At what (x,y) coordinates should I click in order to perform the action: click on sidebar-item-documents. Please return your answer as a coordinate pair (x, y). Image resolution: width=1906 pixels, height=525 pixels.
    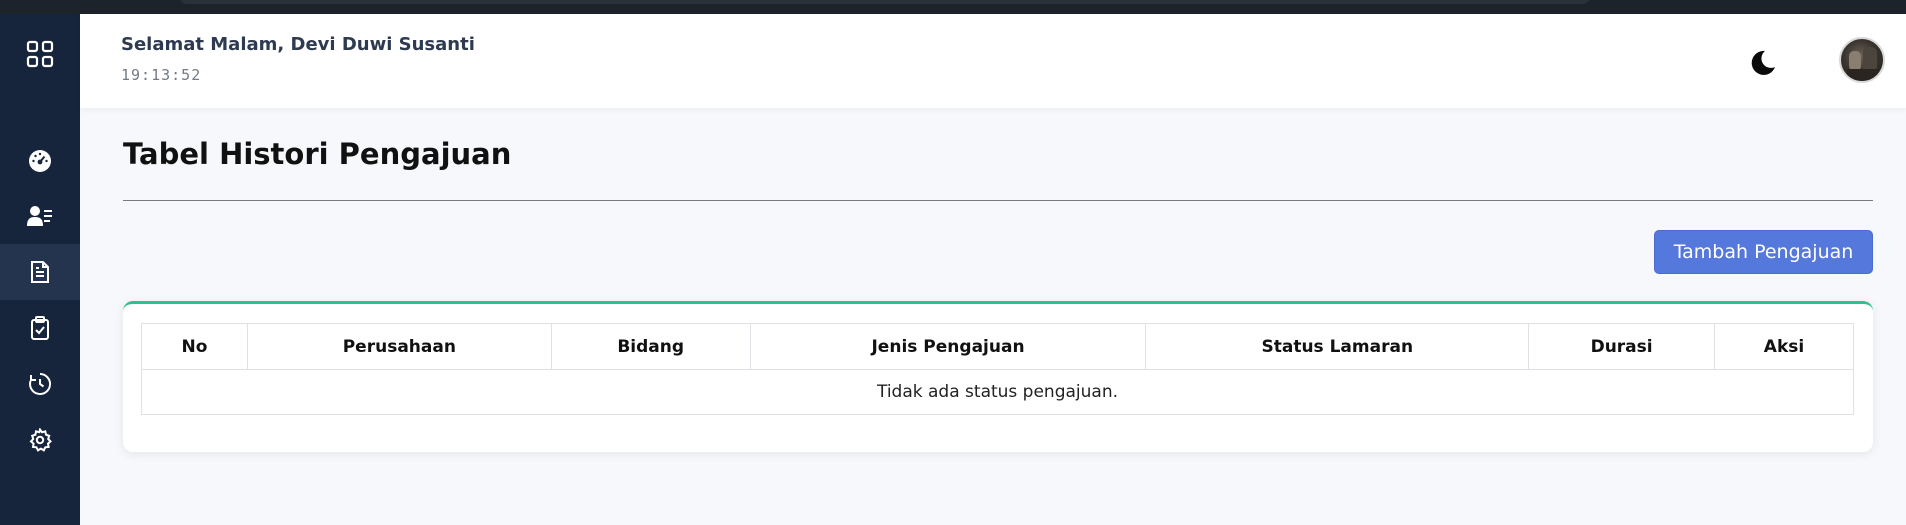
    Looking at the image, I should click on (40, 272).